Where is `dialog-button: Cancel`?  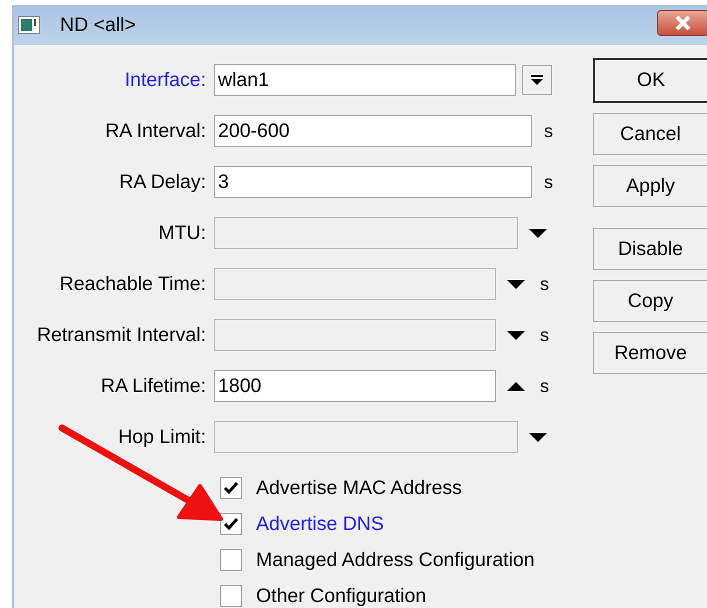
dialog-button: Cancel is located at coordinates (650, 134).